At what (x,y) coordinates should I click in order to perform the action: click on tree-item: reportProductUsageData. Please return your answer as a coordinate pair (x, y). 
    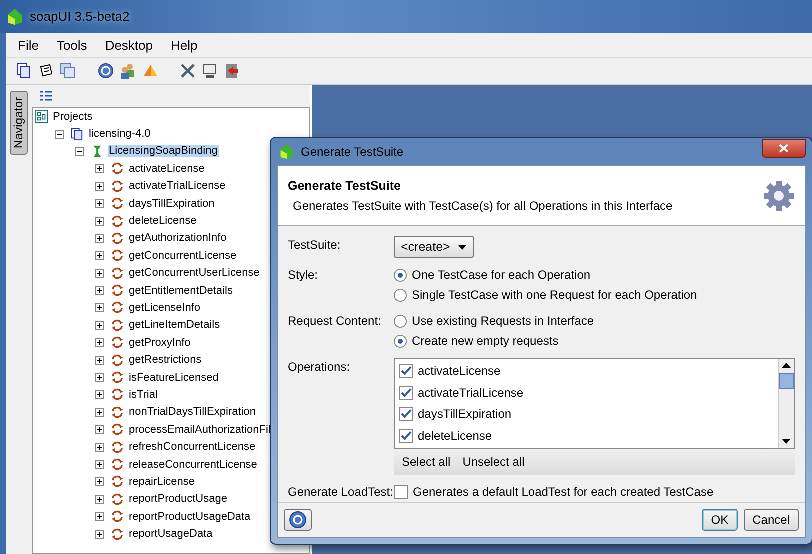
    Looking at the image, I should click on (190, 516).